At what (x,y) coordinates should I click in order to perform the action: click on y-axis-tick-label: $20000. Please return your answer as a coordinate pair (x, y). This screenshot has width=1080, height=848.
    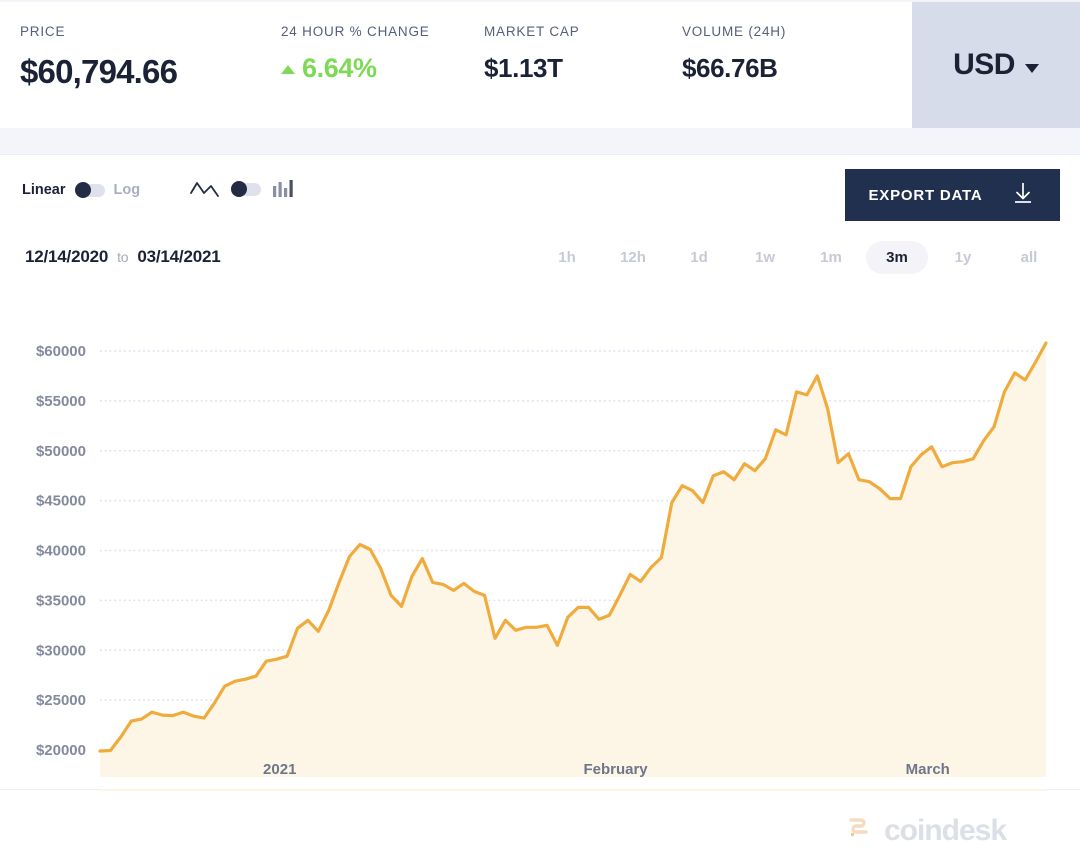
    Looking at the image, I should click on (61, 750).